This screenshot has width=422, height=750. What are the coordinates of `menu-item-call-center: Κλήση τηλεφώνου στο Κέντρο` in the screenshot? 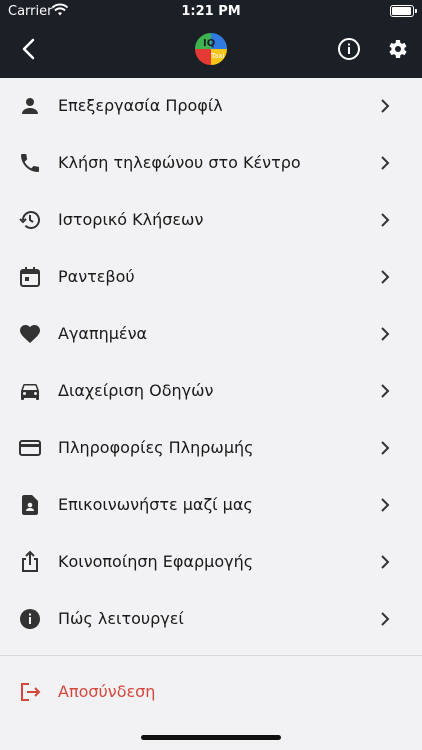 It's located at (211, 163).